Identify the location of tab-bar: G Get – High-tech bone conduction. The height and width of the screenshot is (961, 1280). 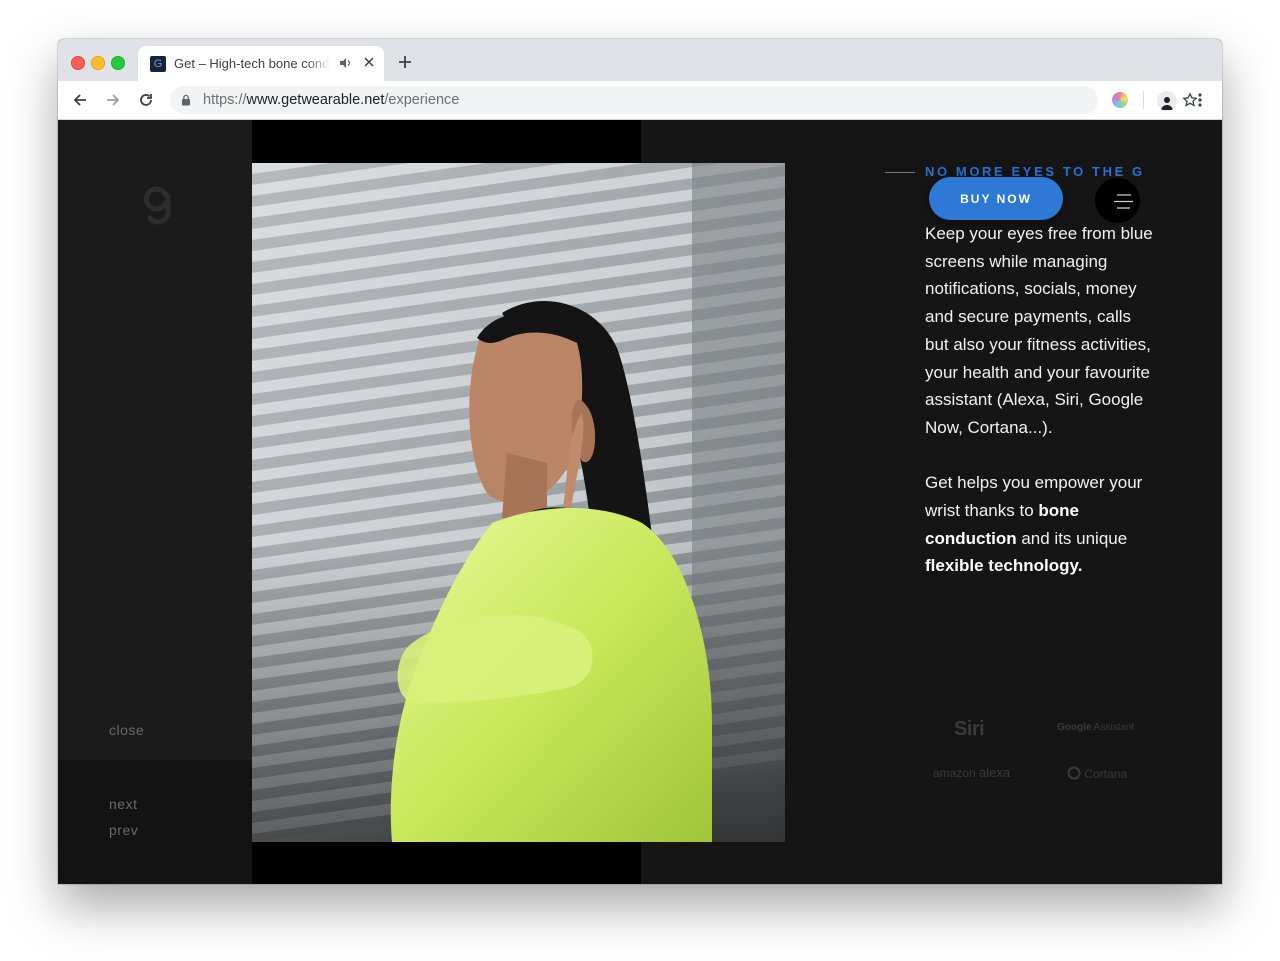
(640, 60).